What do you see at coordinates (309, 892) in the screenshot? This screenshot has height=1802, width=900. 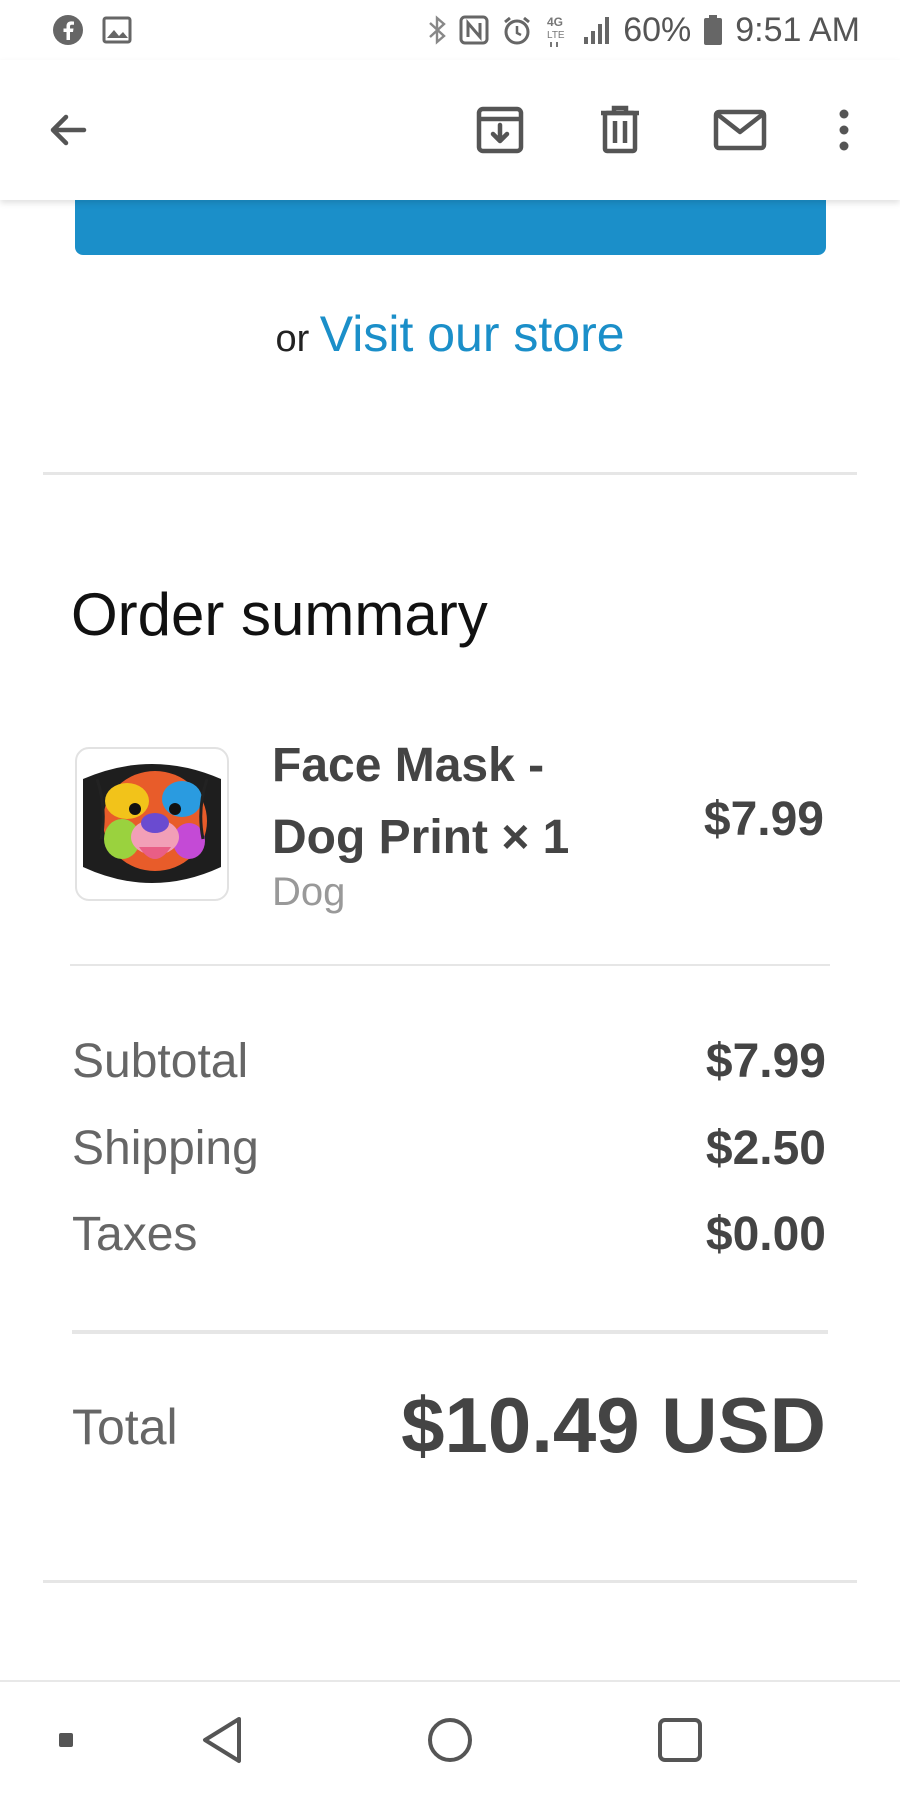 I see `item-variant: Dog` at bounding box center [309, 892].